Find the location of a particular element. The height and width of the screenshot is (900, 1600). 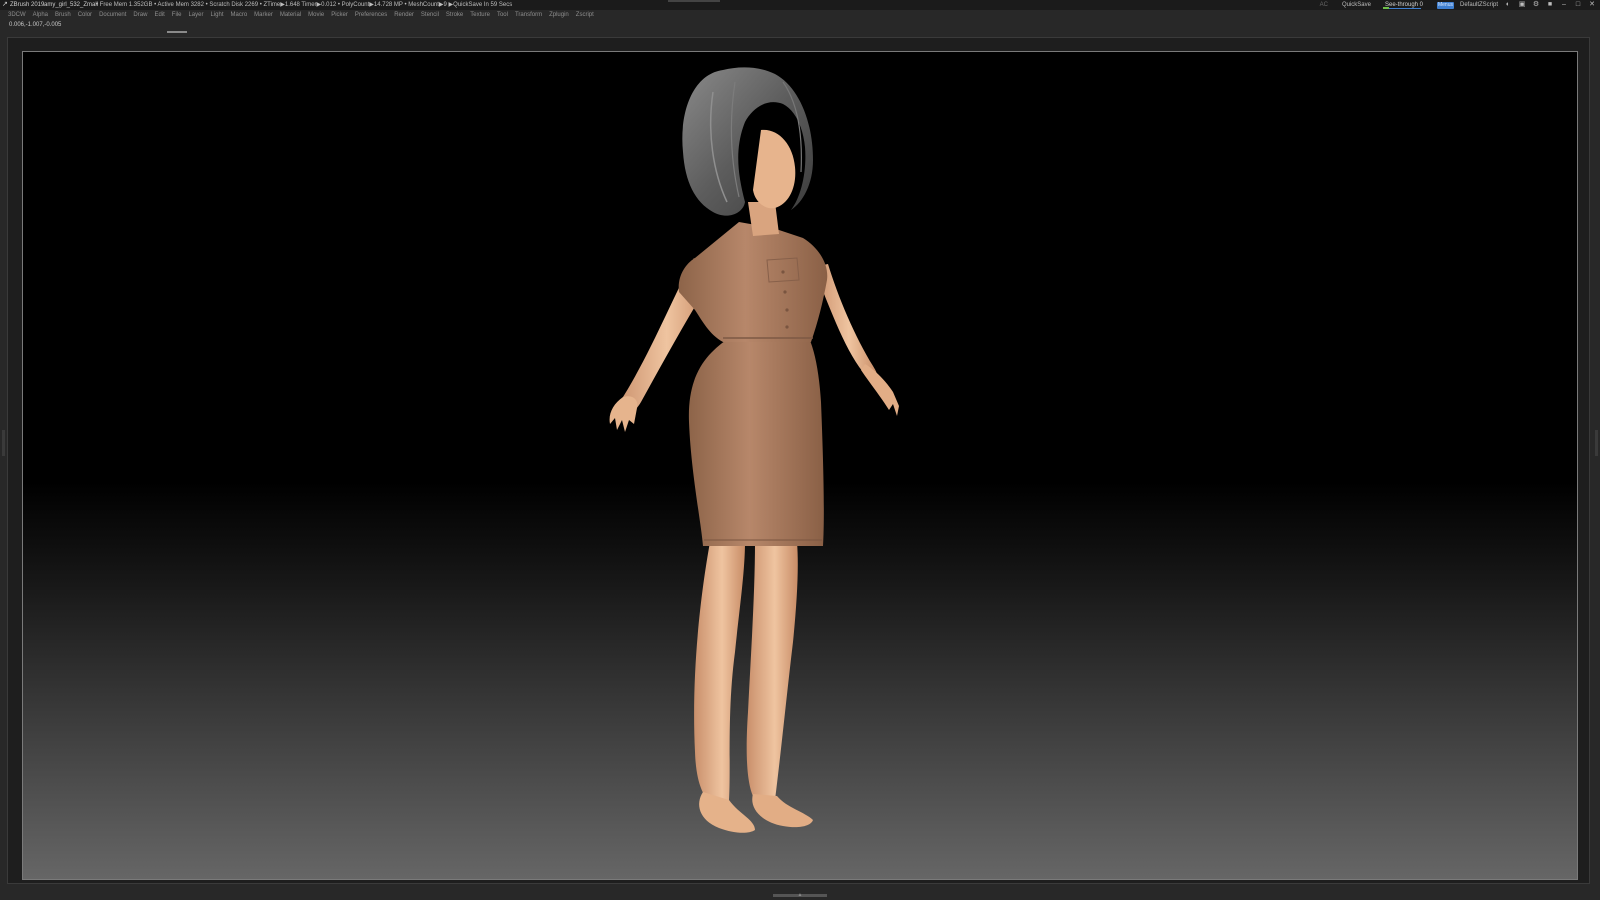

menu-item-brush: Brush is located at coordinates (63, 15).